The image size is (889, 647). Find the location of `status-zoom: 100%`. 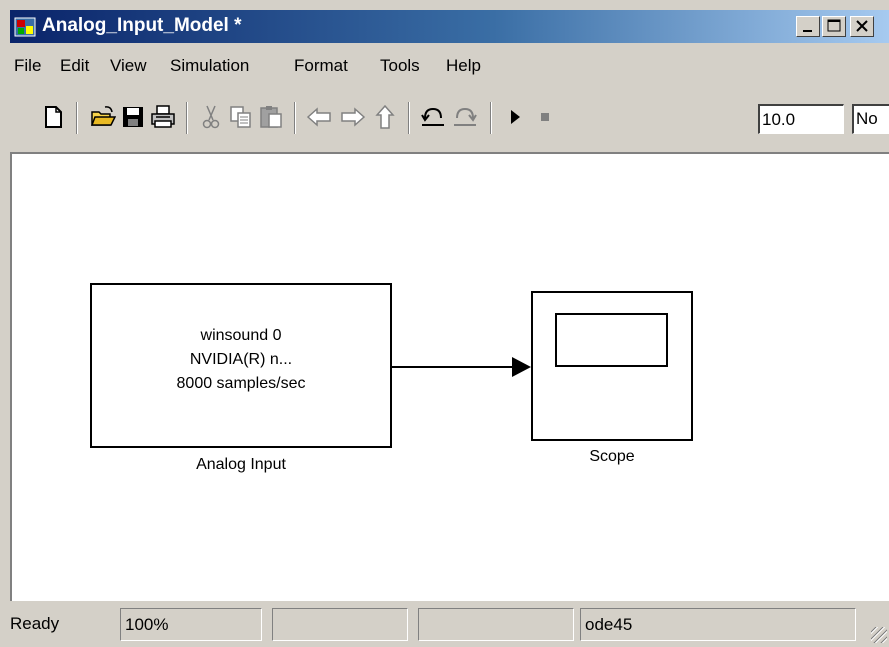

status-zoom: 100% is located at coordinates (191, 624).